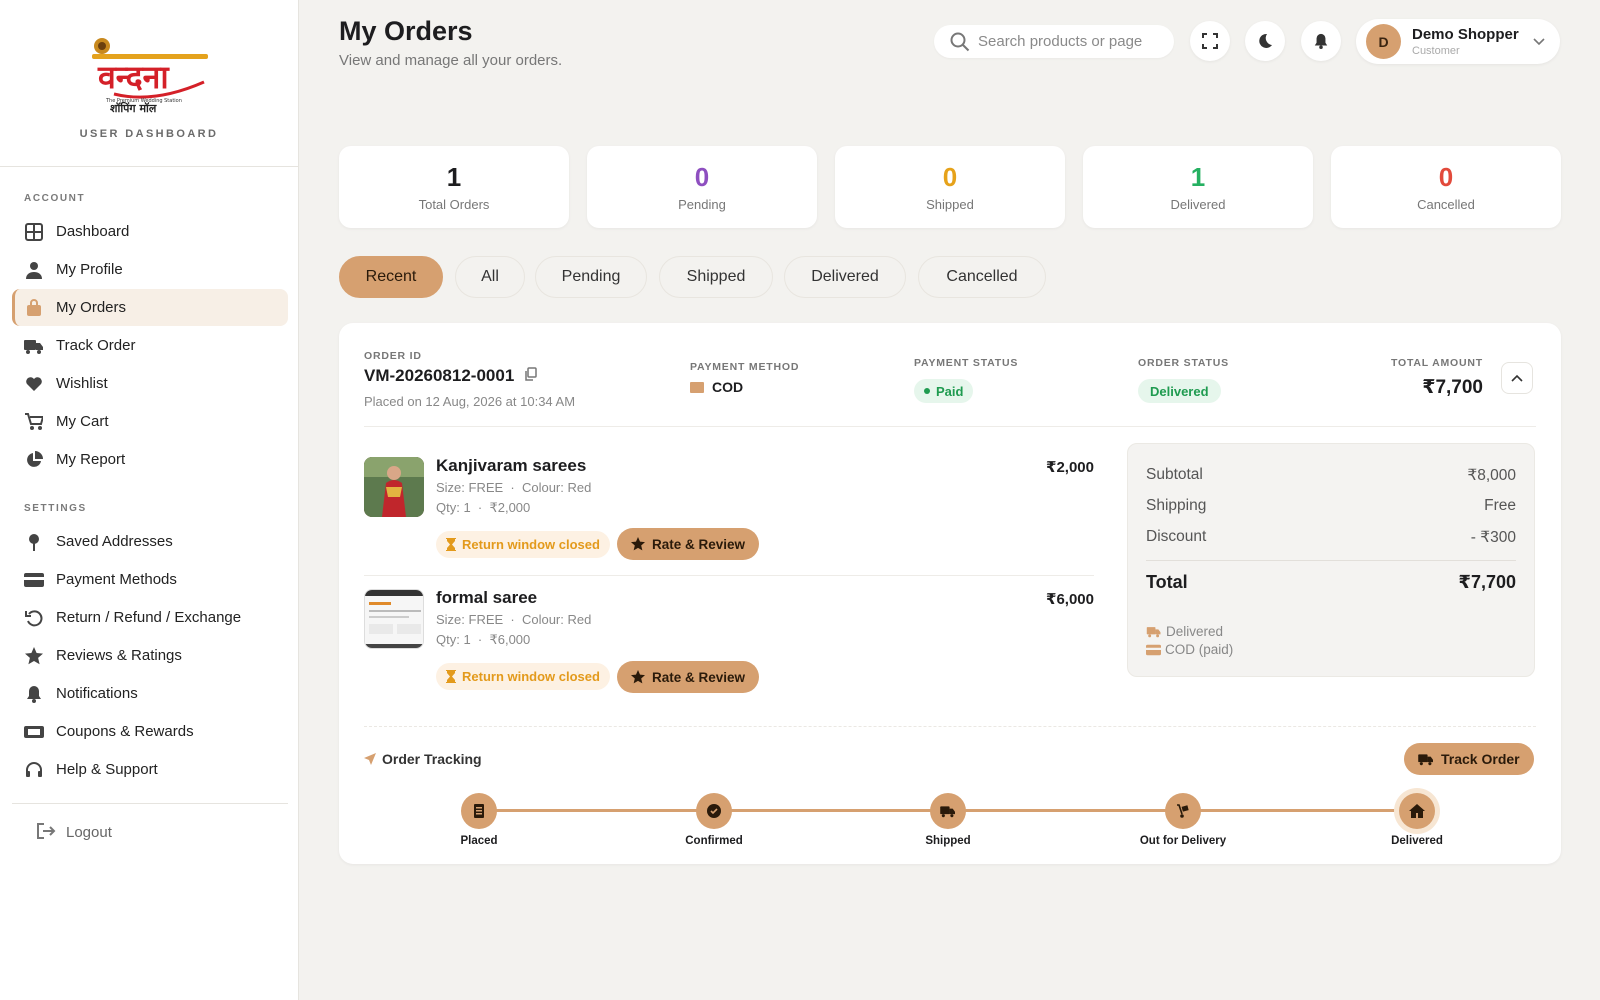 The width and height of the screenshot is (1600, 1000). I want to click on settings-heading: SETTINGS, so click(55, 508).